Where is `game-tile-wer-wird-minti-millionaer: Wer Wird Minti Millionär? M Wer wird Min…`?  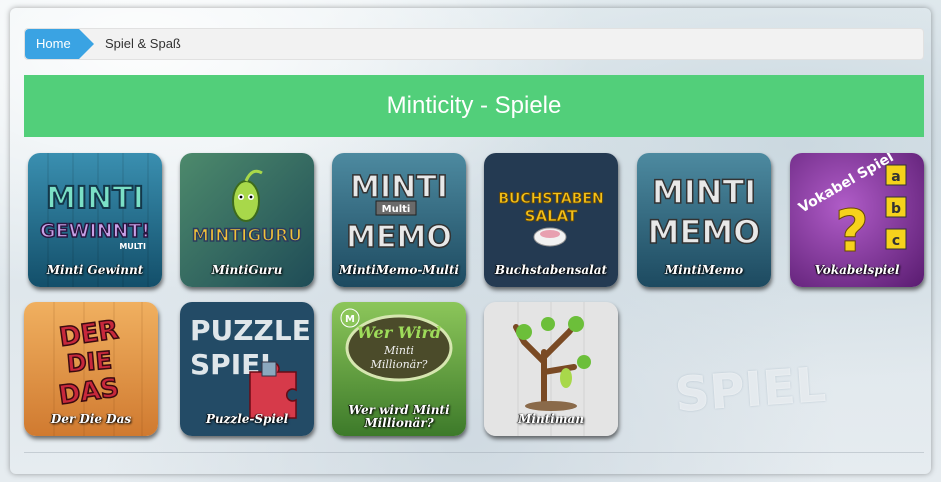 game-tile-wer-wird-minti-millionaer: Wer Wird Minti Millionär? M Wer wird Min… is located at coordinates (399, 369).